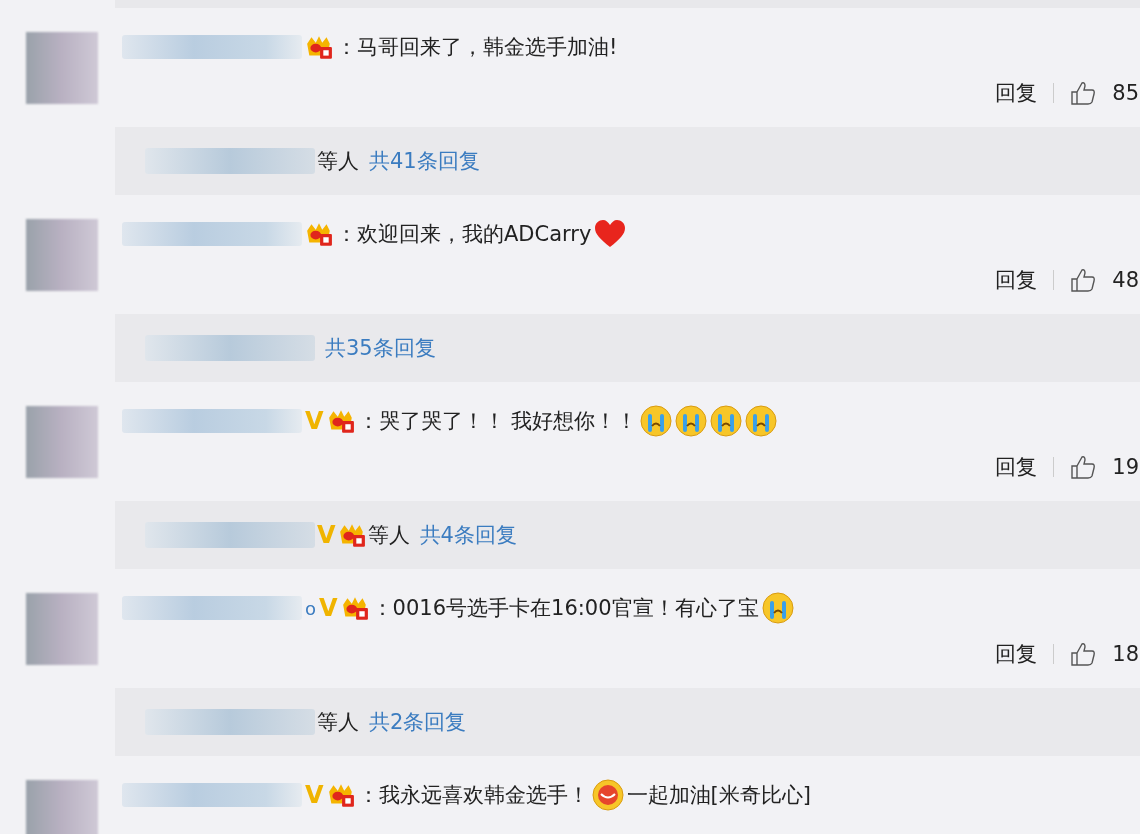 This screenshot has width=1140, height=834. What do you see at coordinates (380, 348) in the screenshot?
I see `reply-count-link: 共35条回复` at bounding box center [380, 348].